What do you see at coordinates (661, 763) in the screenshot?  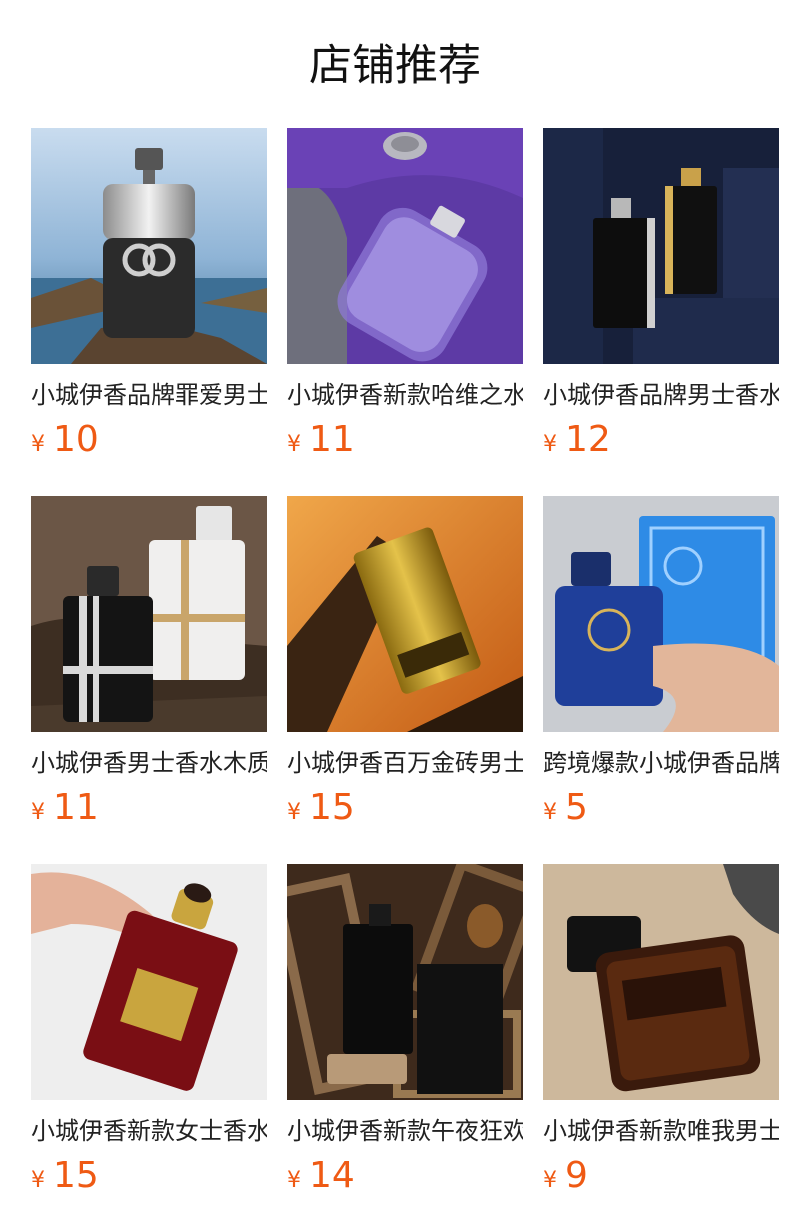 I see `product-name: 跨境爆款小城伊香品牌香水` at bounding box center [661, 763].